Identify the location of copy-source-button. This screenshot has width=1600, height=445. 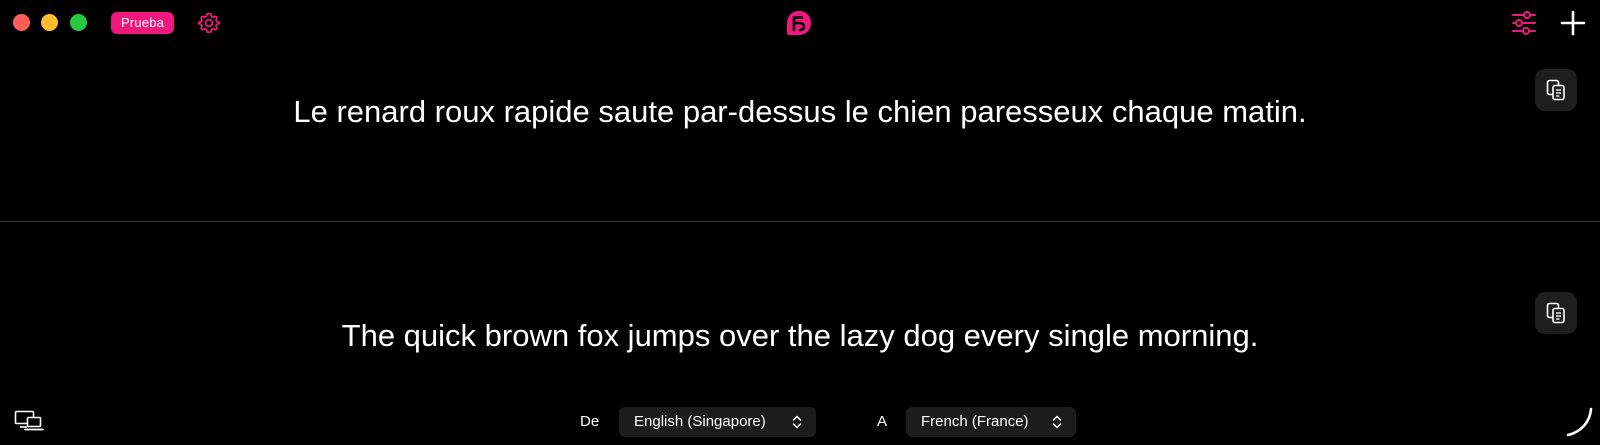
(1556, 313).